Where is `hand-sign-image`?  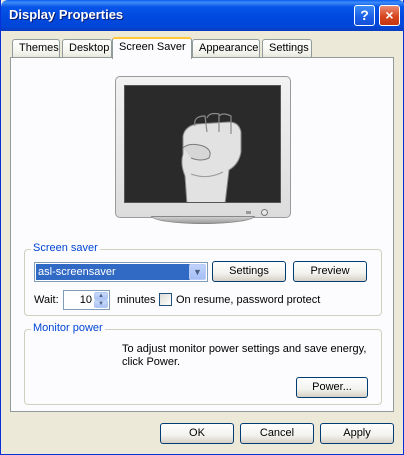
hand-sign-image is located at coordinates (202, 144).